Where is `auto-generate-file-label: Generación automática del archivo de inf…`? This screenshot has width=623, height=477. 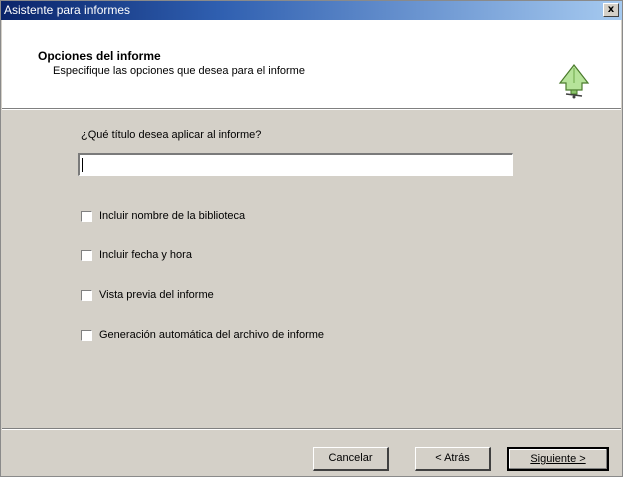
auto-generate-file-label: Generación automática del archivo de inf… is located at coordinates (211, 335).